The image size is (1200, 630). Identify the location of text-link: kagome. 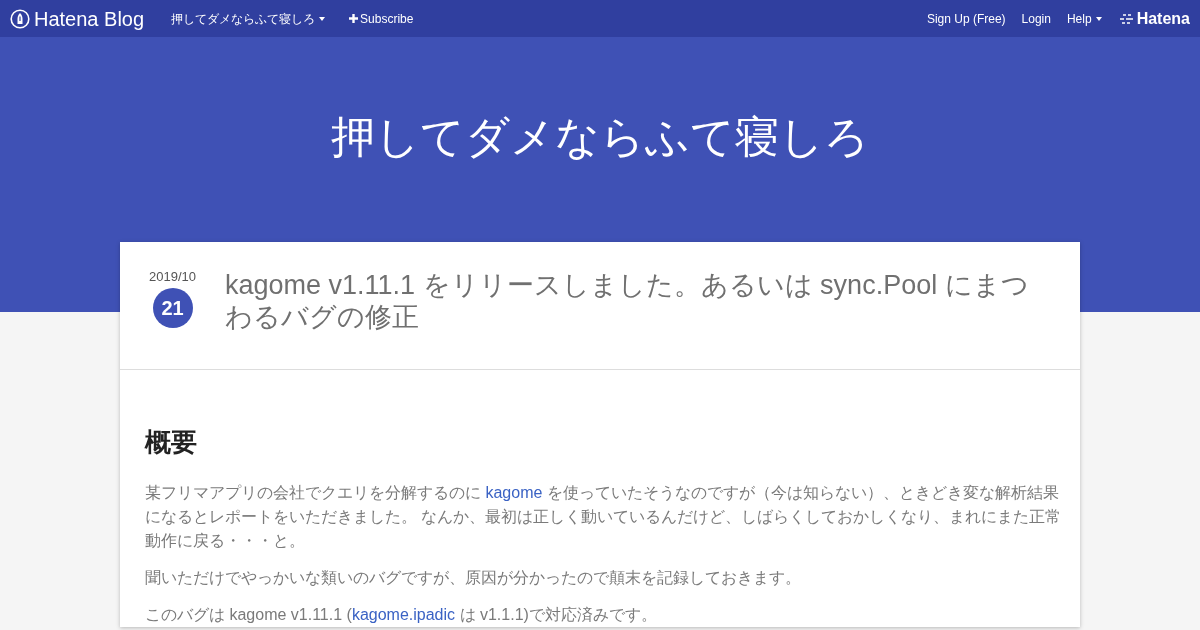
(514, 492).